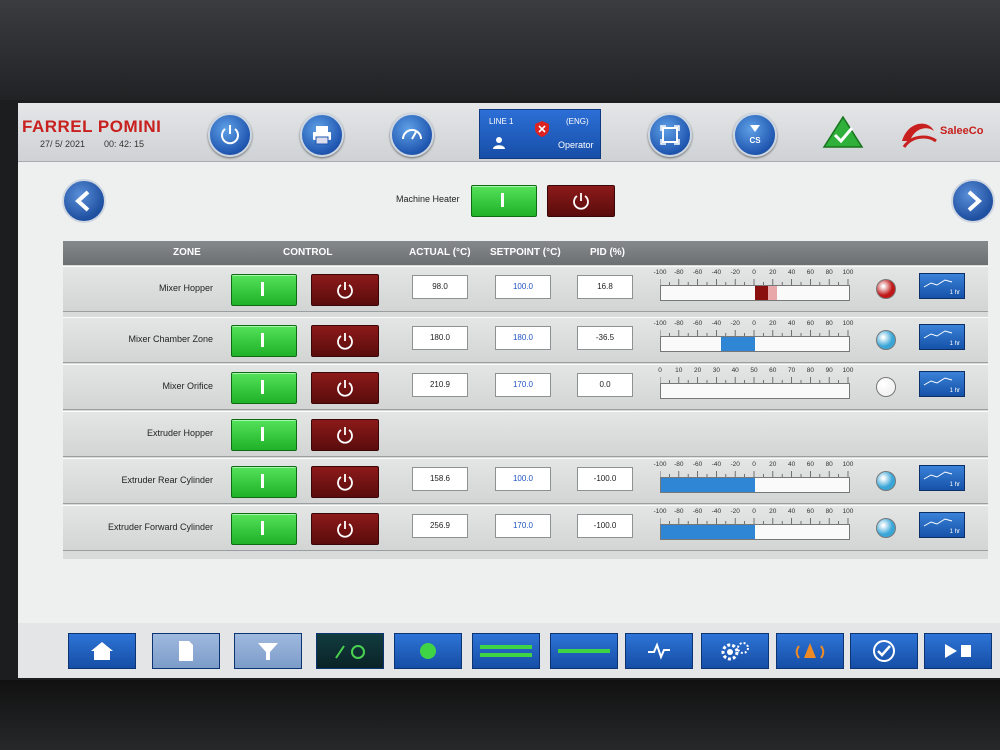 The width and height of the screenshot is (1000, 750). I want to click on green-bars-icon, so click(506, 651).